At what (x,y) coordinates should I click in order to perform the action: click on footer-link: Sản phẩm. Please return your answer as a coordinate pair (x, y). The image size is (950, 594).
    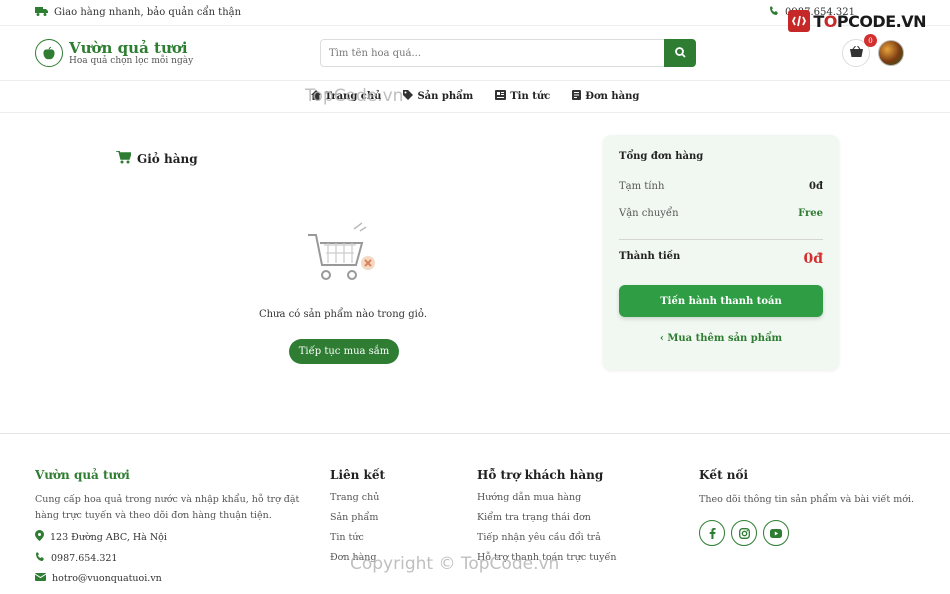
    Looking at the image, I should click on (395, 517).